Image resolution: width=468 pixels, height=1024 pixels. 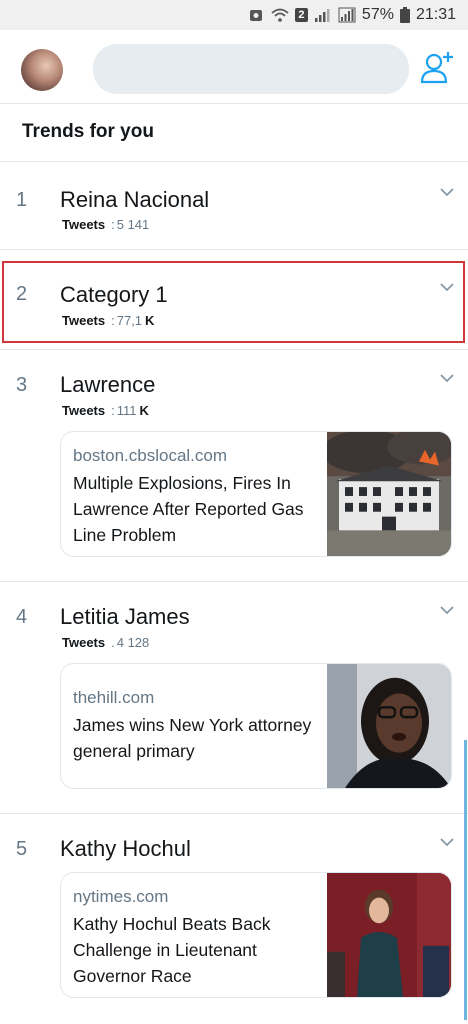 I want to click on scrollbar, so click(x=465, y=880).